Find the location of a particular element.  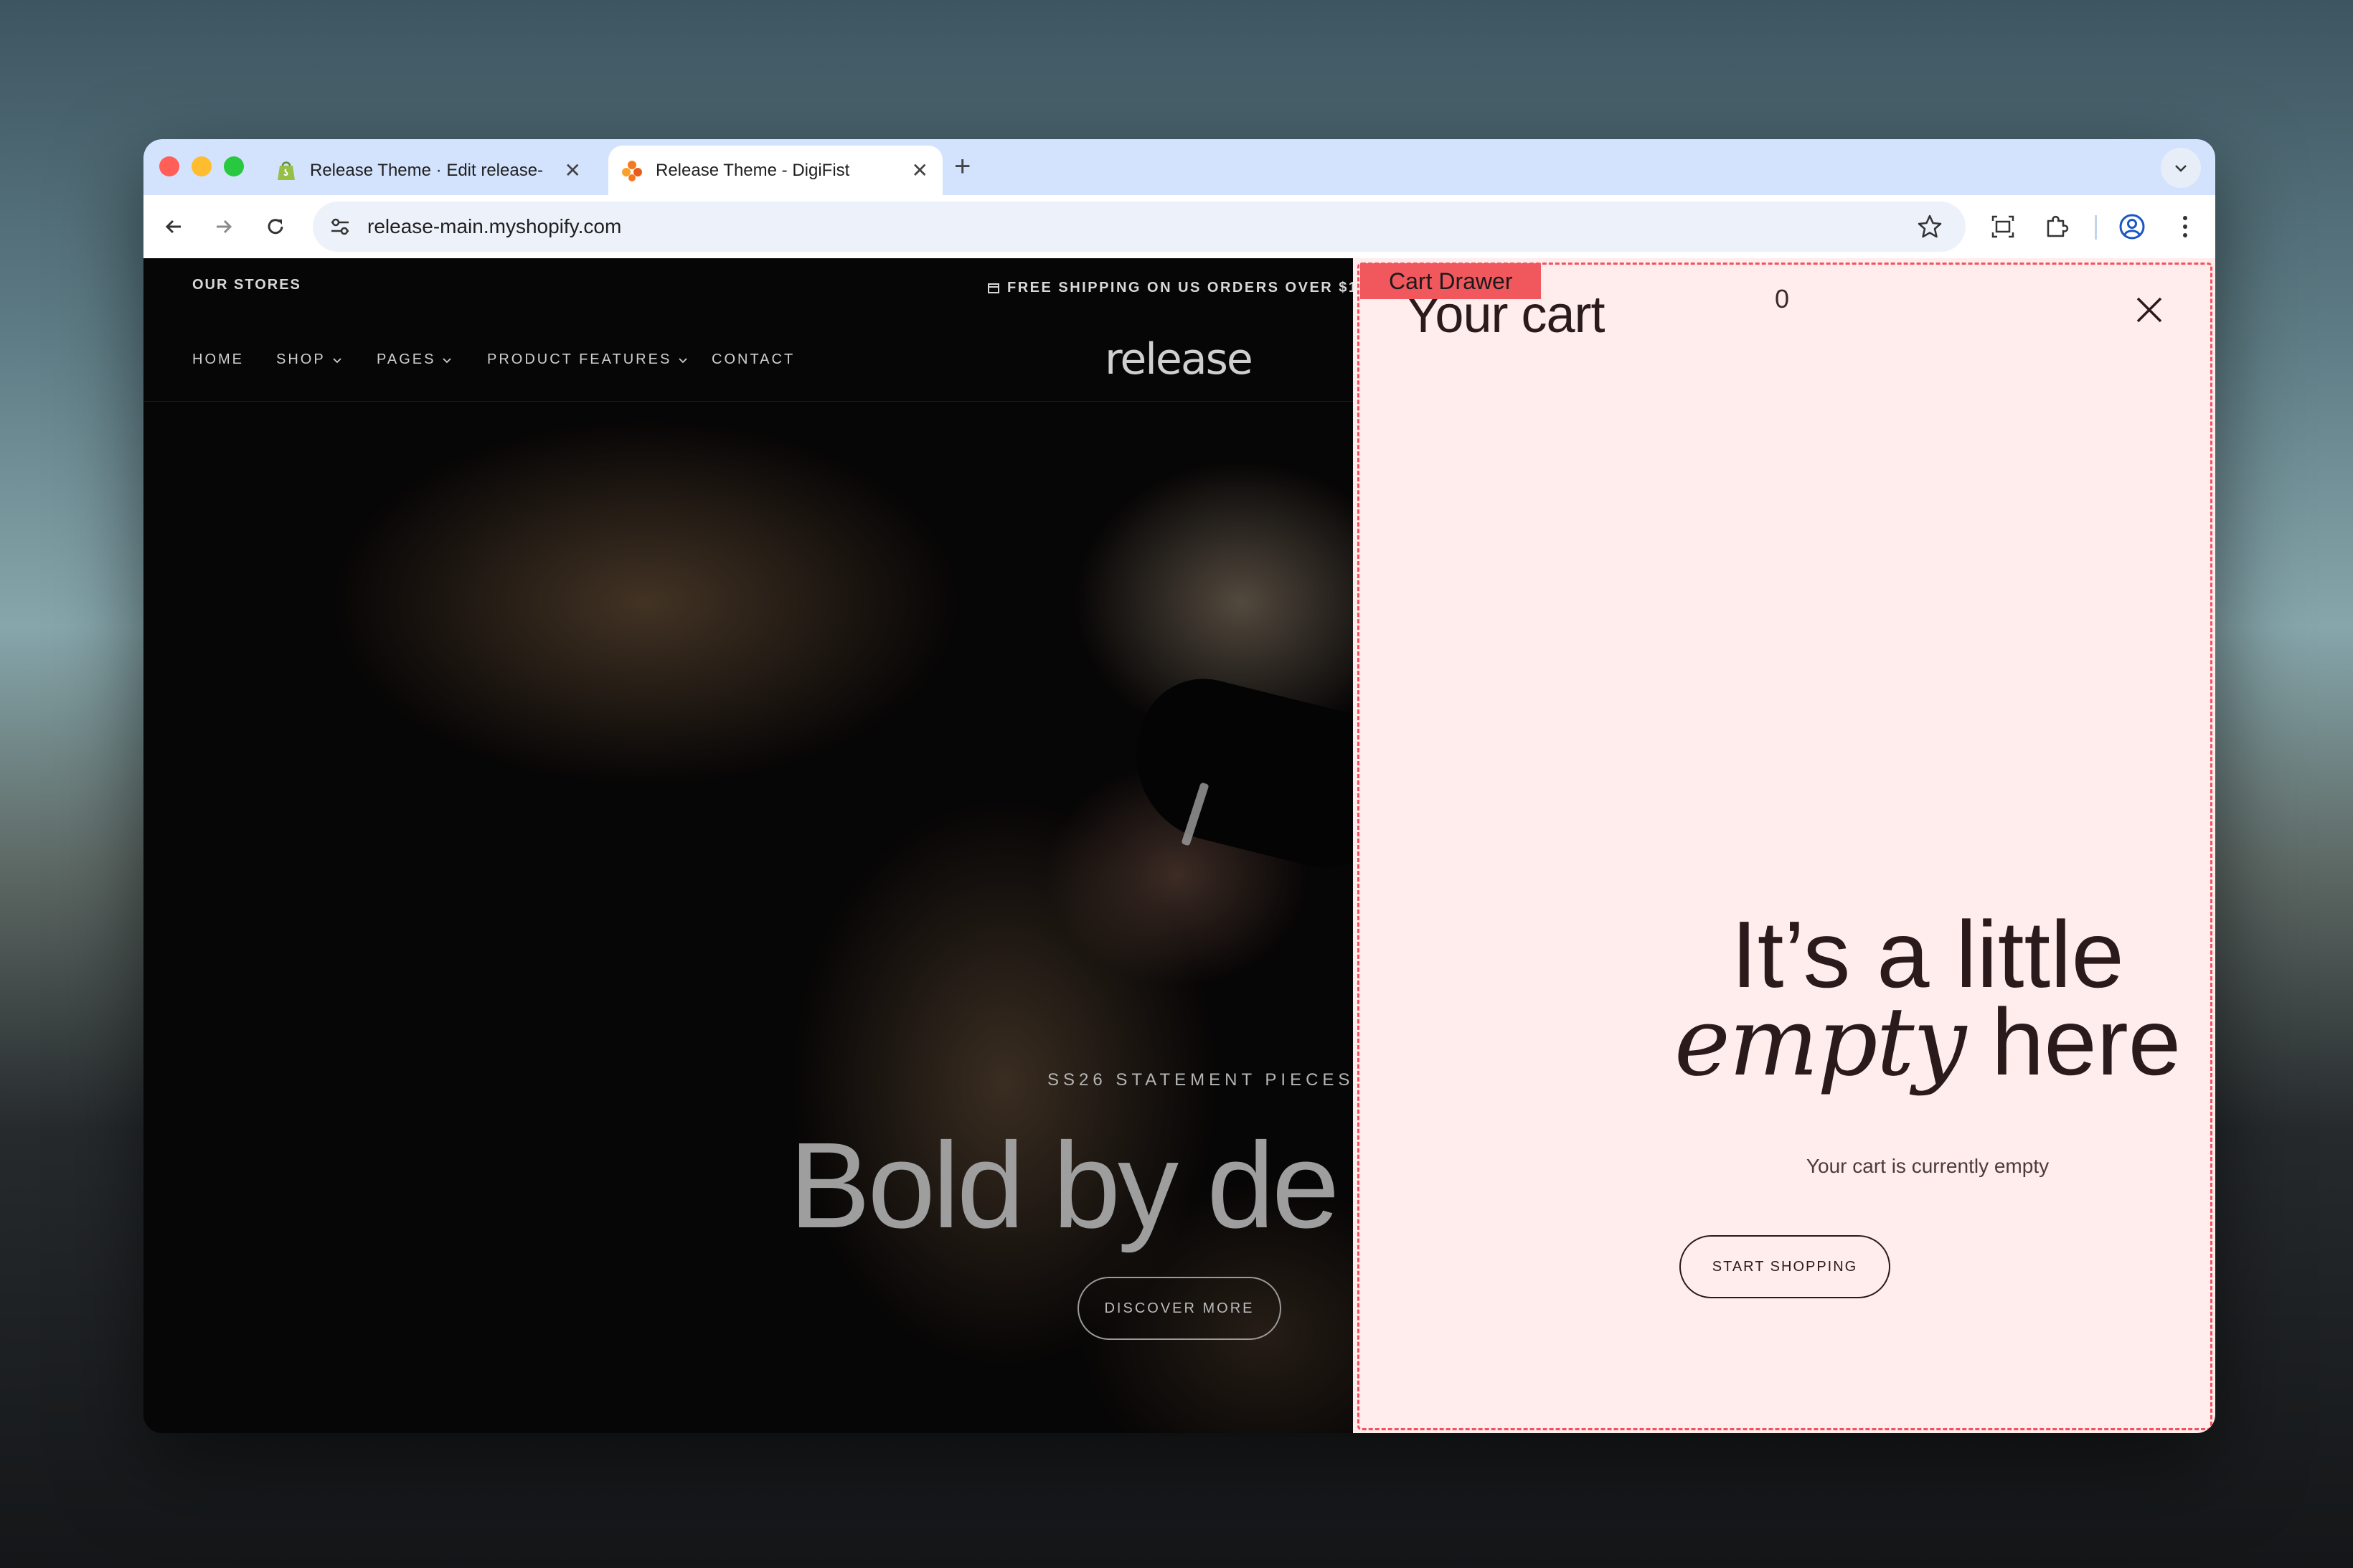

forward-button is located at coordinates (224, 226).